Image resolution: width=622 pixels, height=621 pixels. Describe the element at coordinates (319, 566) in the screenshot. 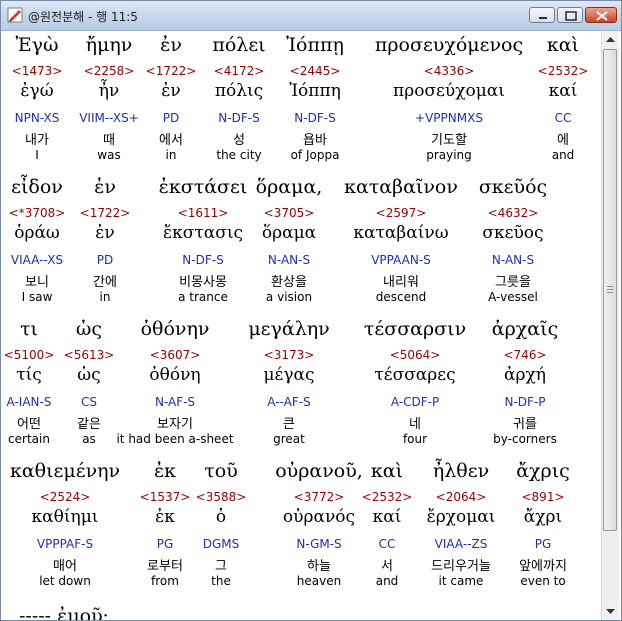

I see `korean-gloss: 하늘` at that location.